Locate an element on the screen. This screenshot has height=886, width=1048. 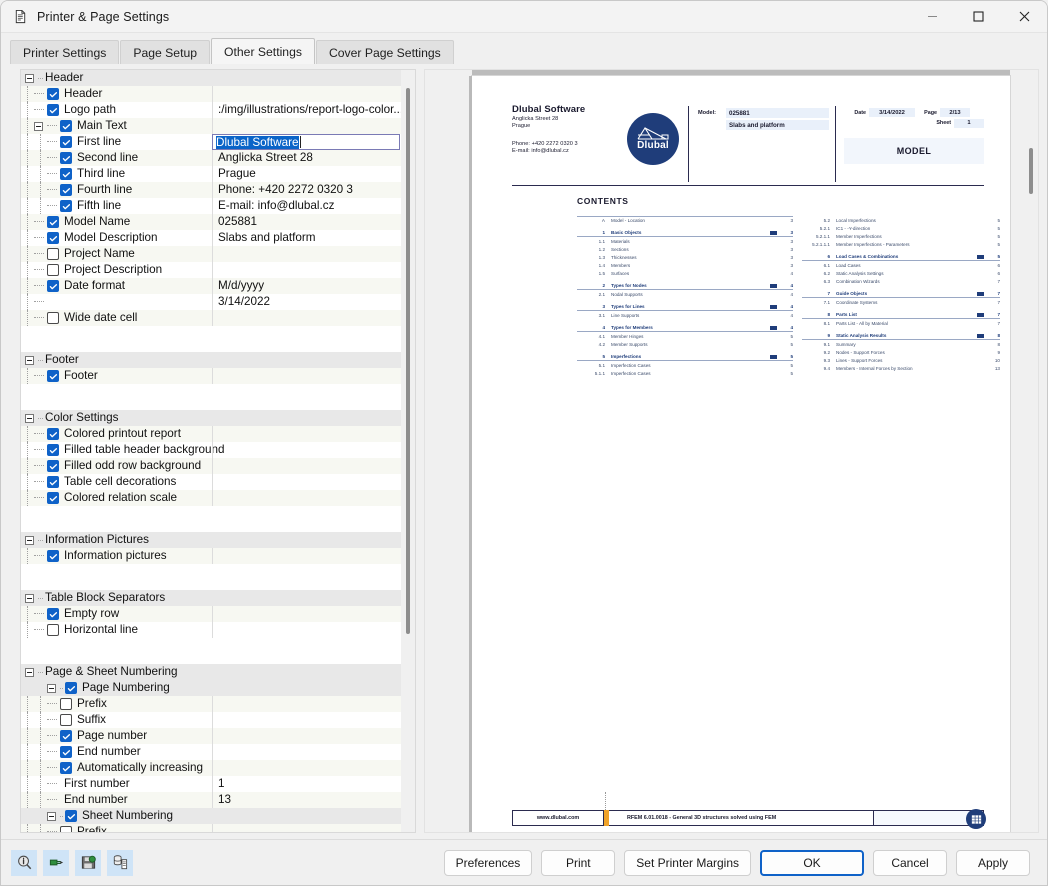
tree-row: First number 1 is located at coordinates (211, 784).